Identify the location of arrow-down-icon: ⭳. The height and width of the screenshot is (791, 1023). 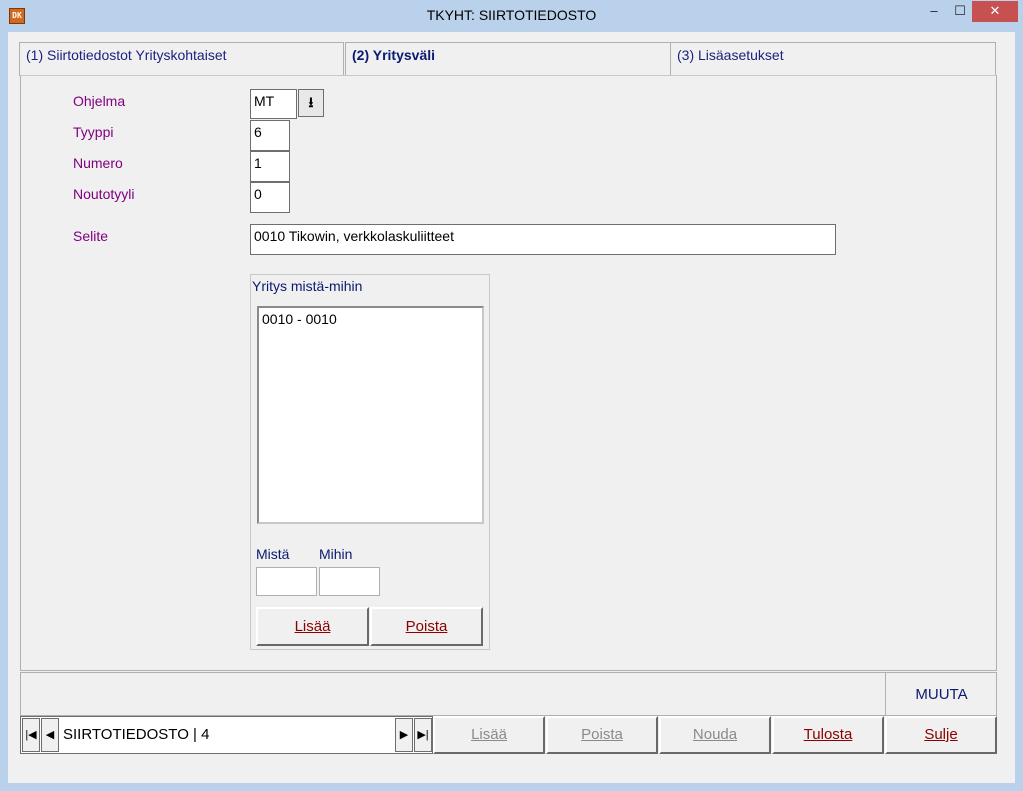
(311, 102).